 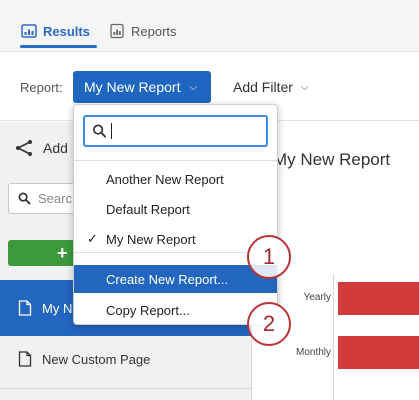 I want to click on chart-bar-monthly, so click(x=378, y=352).